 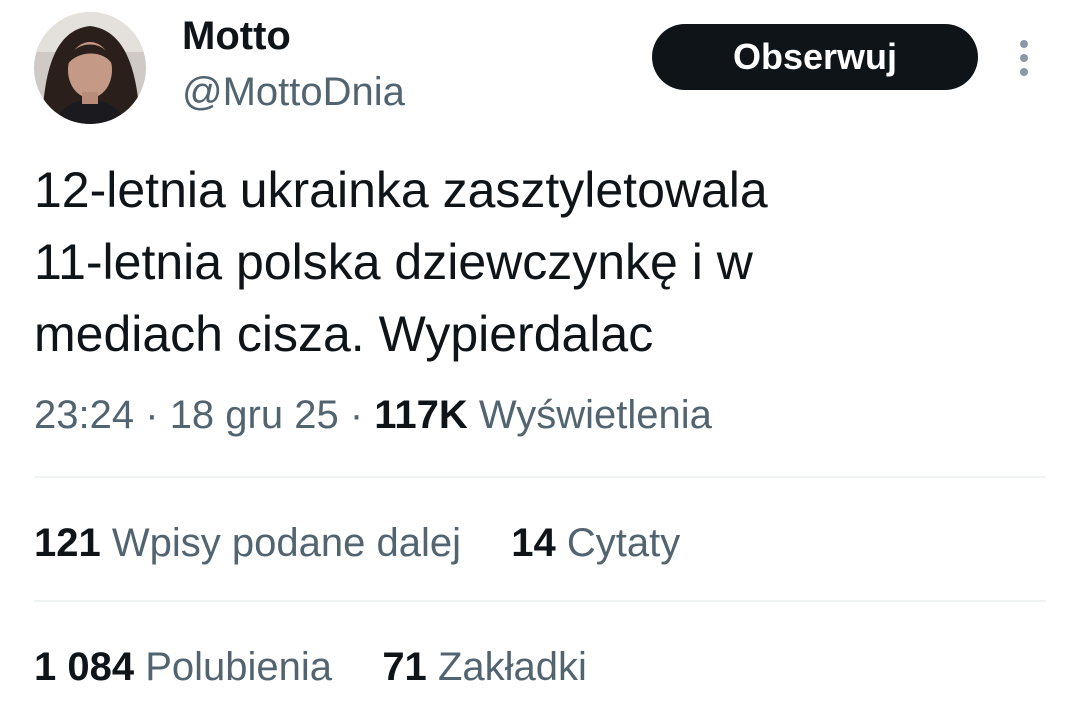 What do you see at coordinates (421, 415) in the screenshot?
I see `views-count: 117K` at bounding box center [421, 415].